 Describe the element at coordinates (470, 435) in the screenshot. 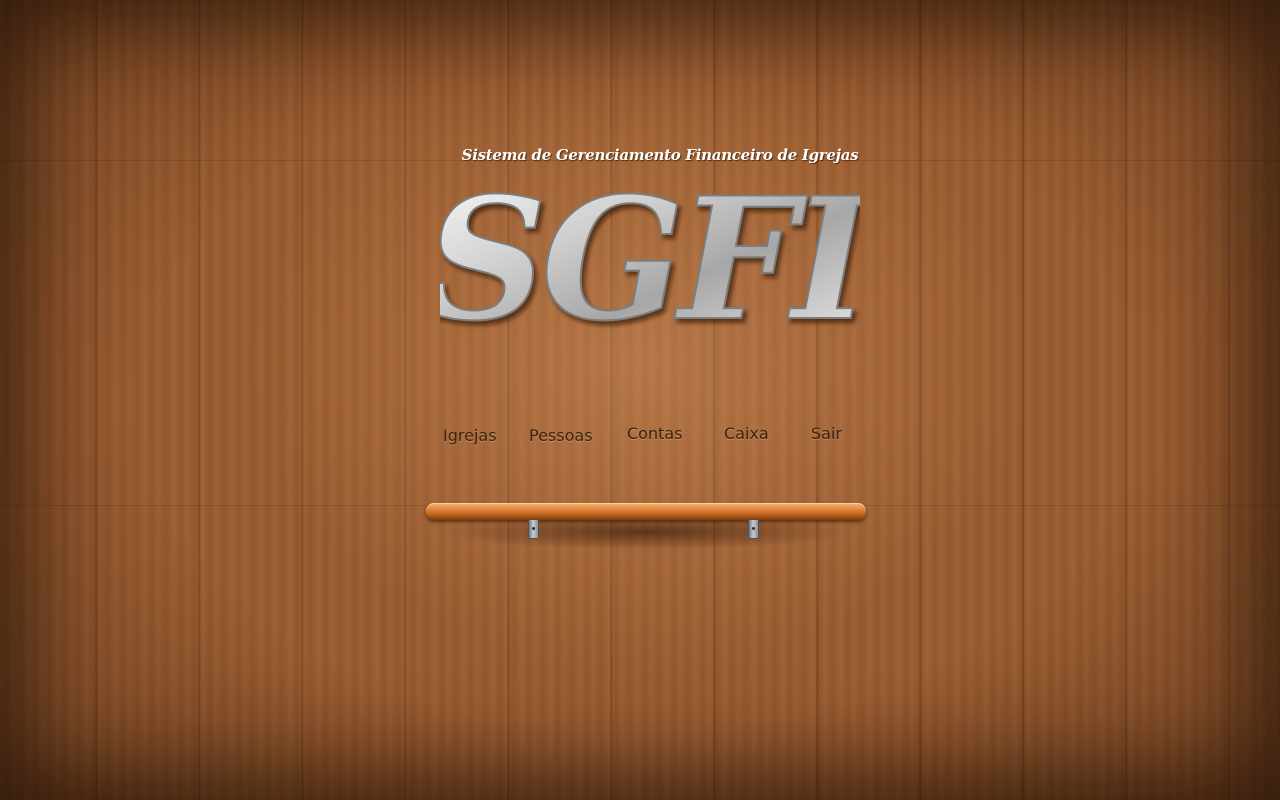

I see `nav-igrejas: Igrejas` at that location.